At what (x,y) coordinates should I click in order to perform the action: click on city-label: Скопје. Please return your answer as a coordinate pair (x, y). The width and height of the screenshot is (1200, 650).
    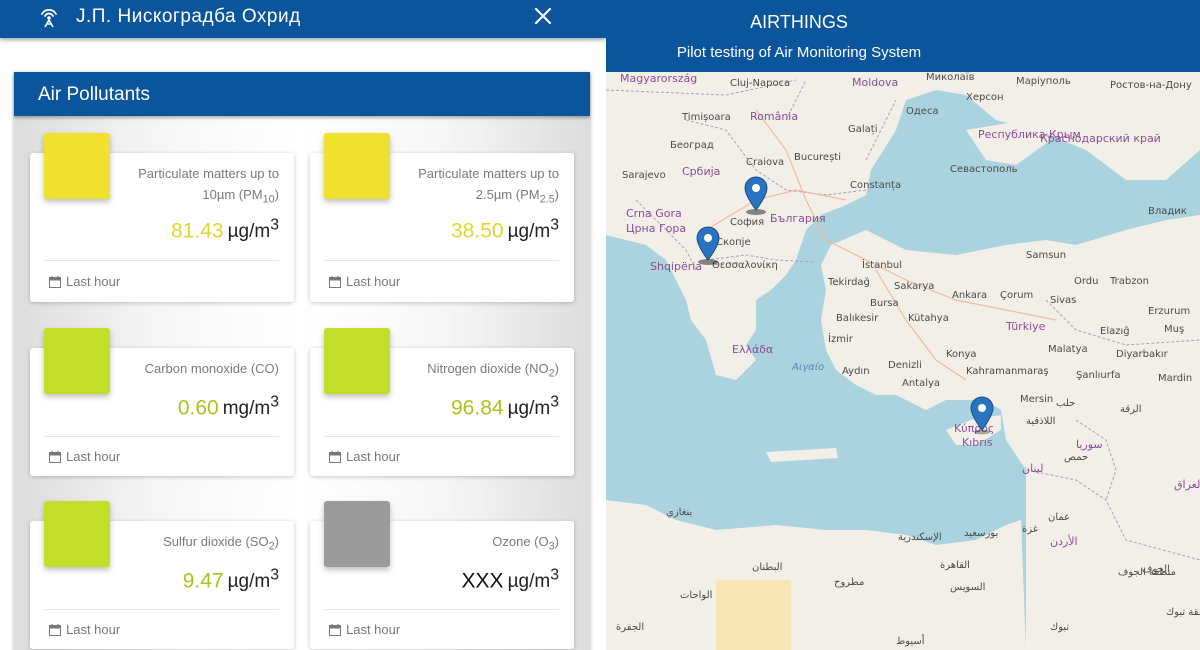
    Looking at the image, I should click on (733, 242).